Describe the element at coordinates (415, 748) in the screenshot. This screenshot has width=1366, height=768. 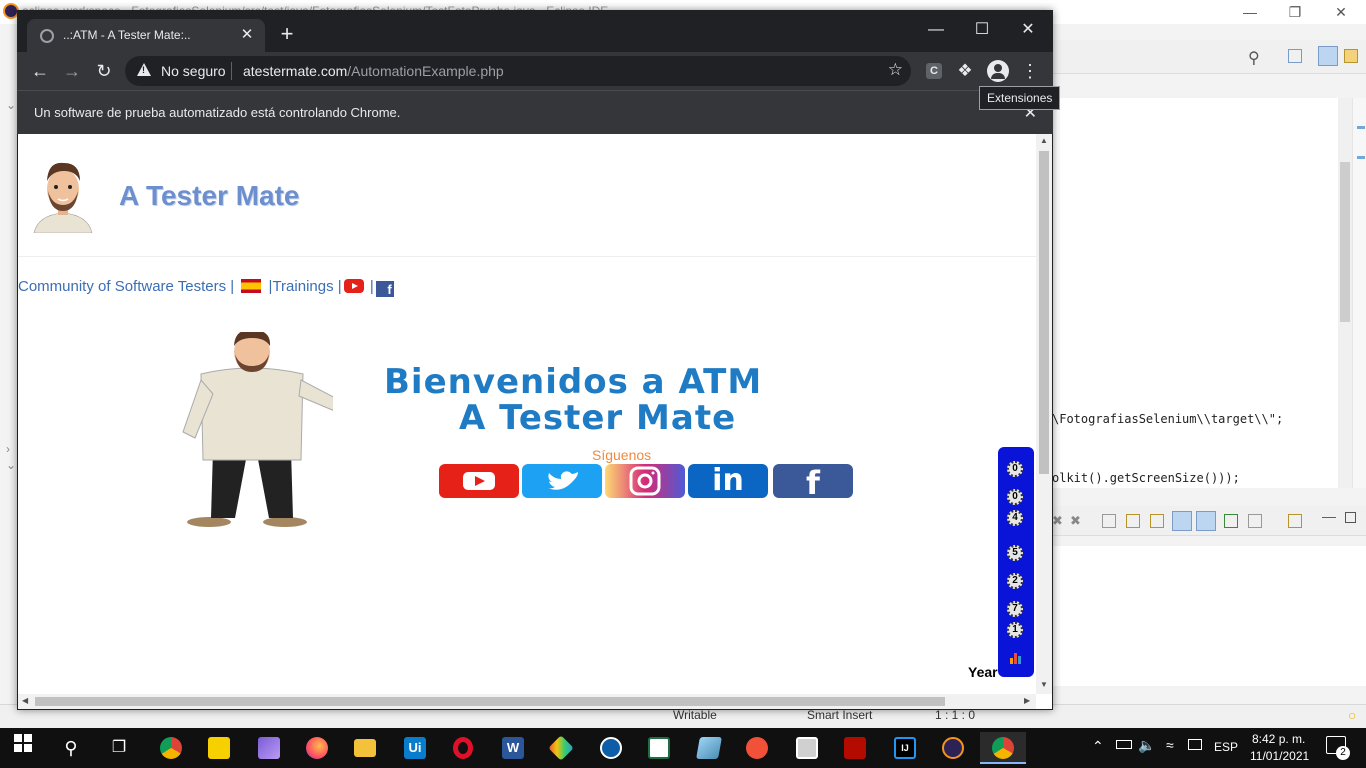
I see `uipath-taskbar-icon: Ui` at that location.